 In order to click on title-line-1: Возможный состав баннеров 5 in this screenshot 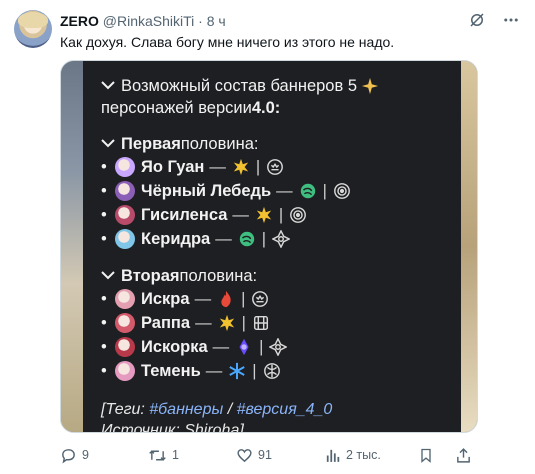, I will do `click(276, 86)`.